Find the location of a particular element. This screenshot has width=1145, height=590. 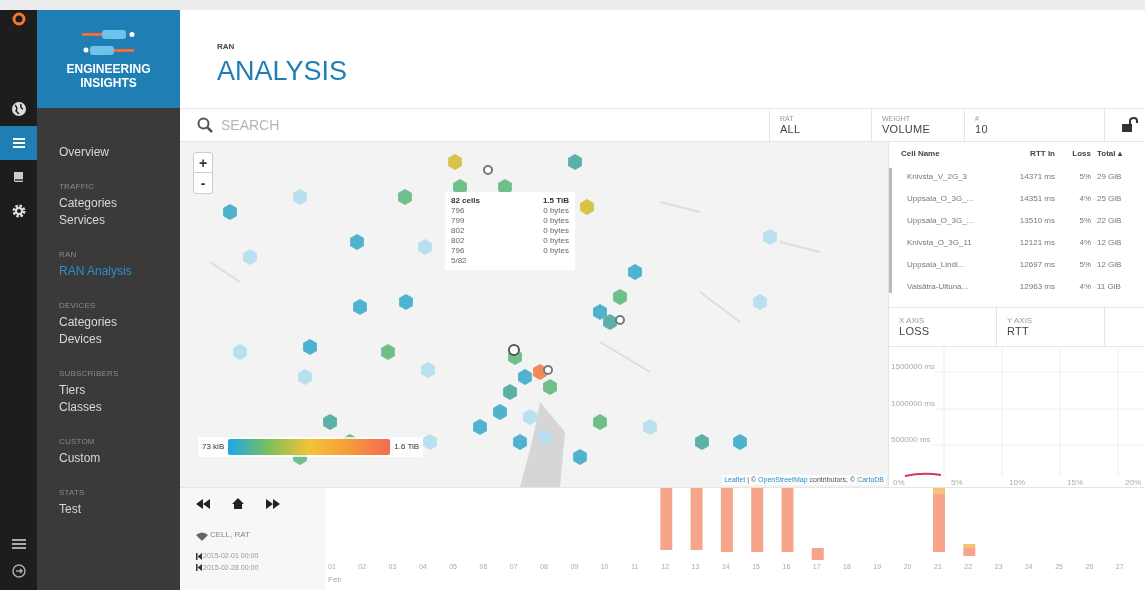

app-logo-icon is located at coordinates (18, 19).